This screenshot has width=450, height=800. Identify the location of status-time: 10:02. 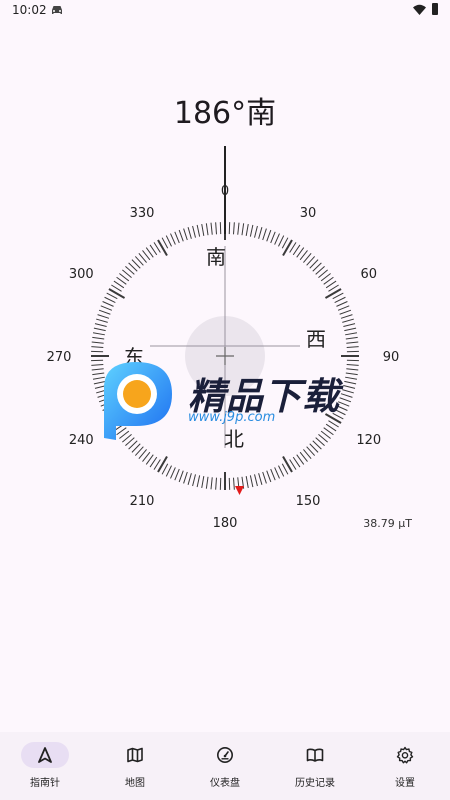
(29, 10).